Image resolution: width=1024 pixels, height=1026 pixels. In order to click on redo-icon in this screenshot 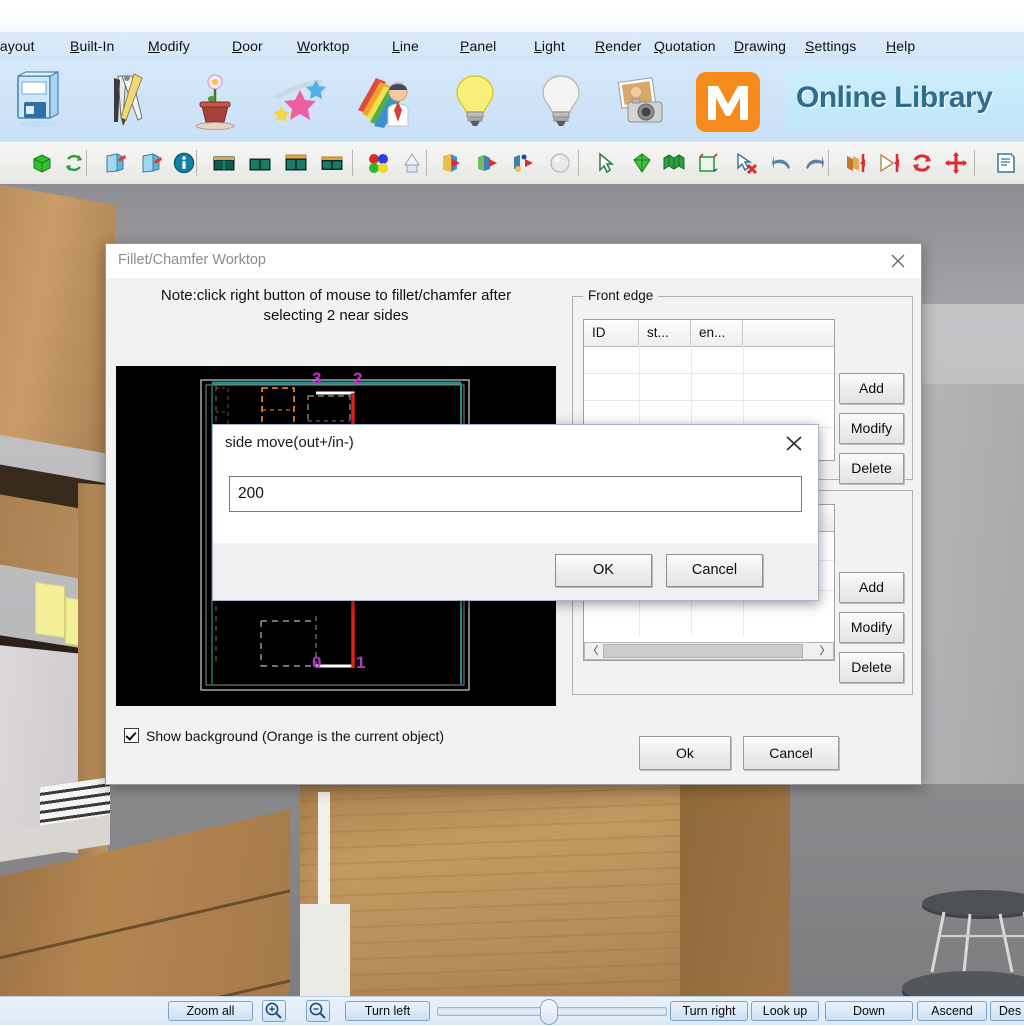, I will do `click(814, 163)`.